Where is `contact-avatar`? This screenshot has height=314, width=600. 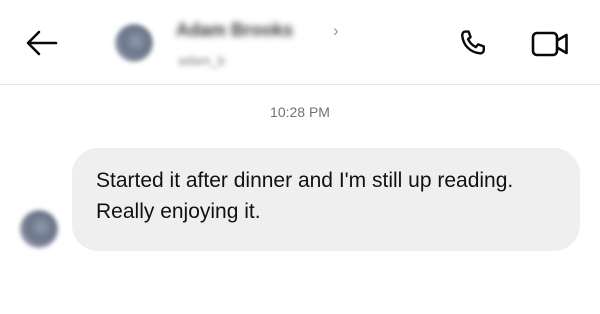
contact-avatar is located at coordinates (134, 43).